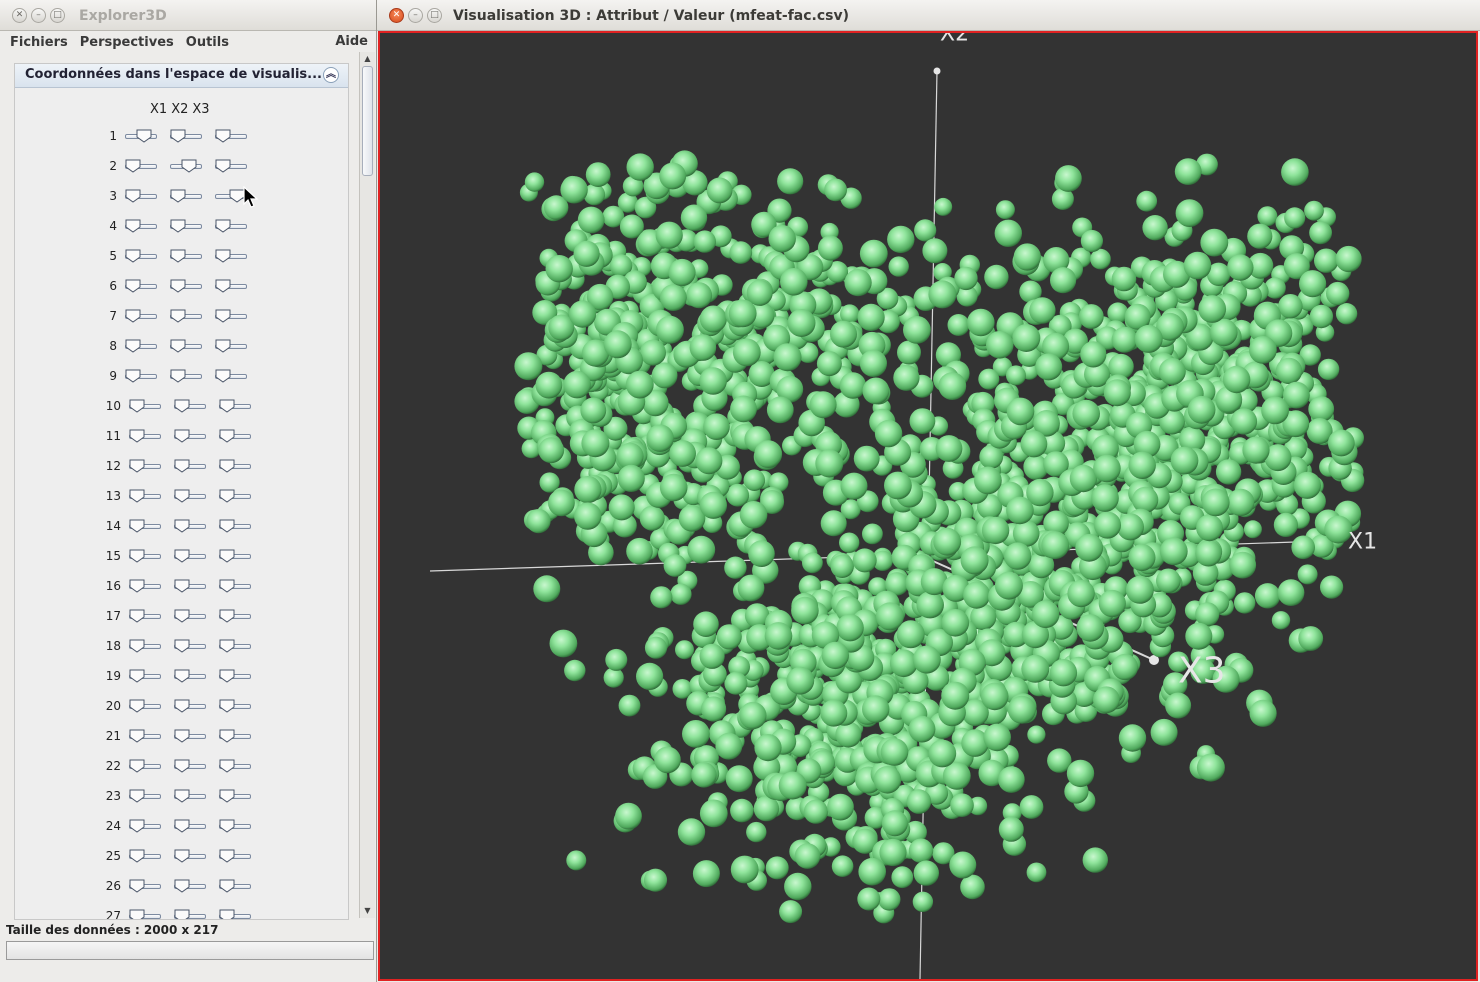 The width and height of the screenshot is (1480, 982). Describe the element at coordinates (127, 42) in the screenshot. I see `menu-perspectives: Perspectives` at that location.